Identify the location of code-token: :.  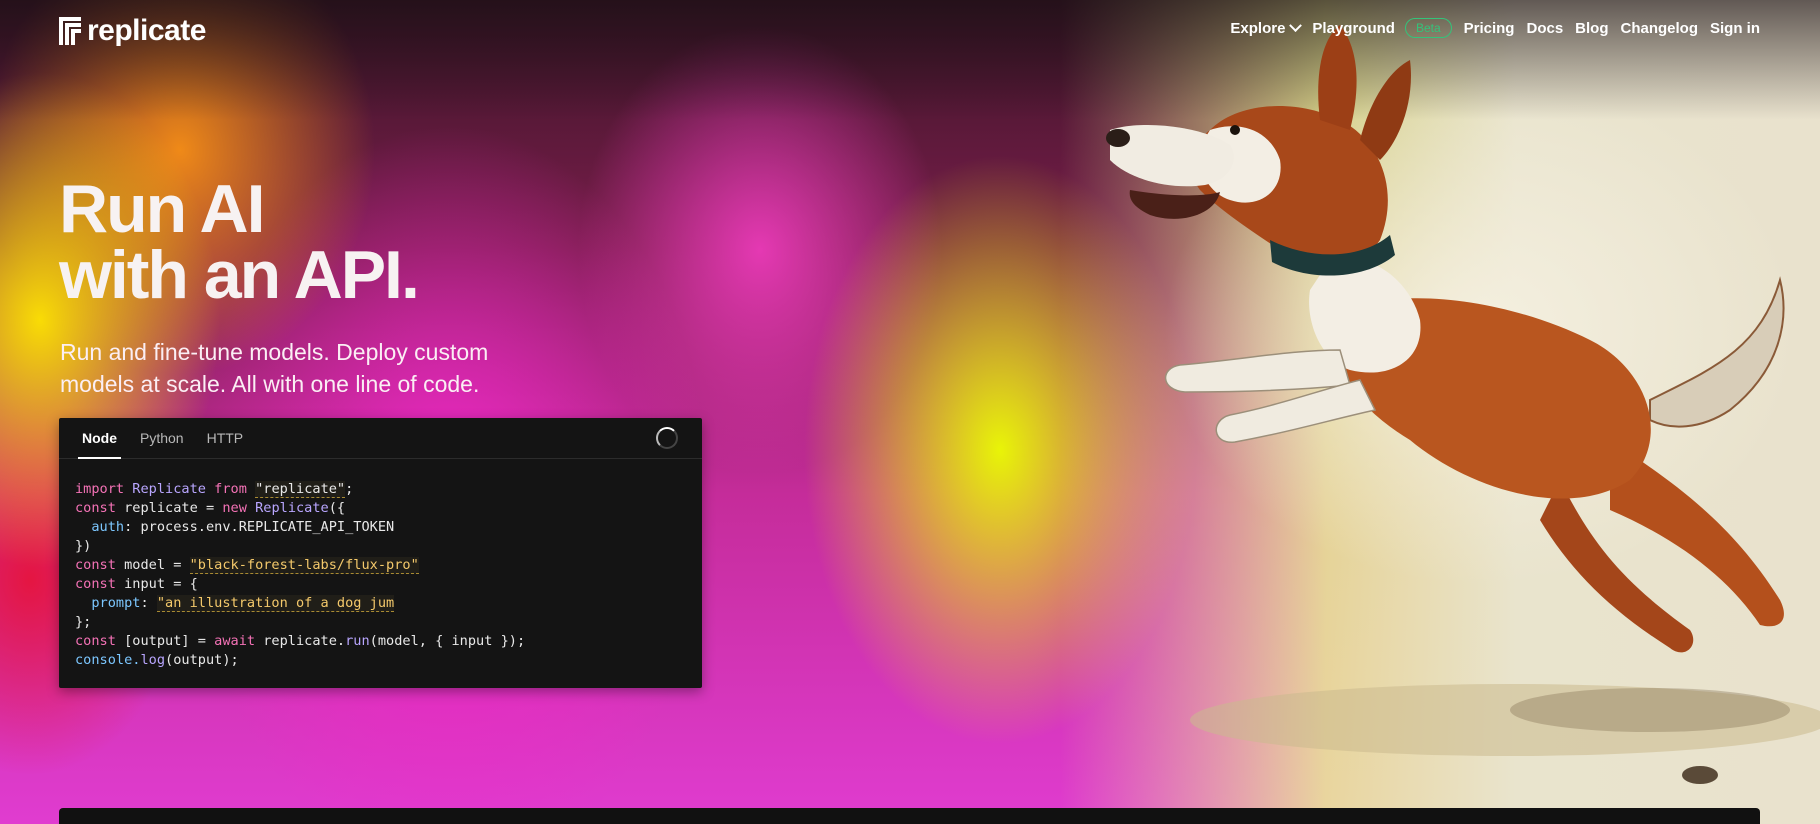
(144, 603).